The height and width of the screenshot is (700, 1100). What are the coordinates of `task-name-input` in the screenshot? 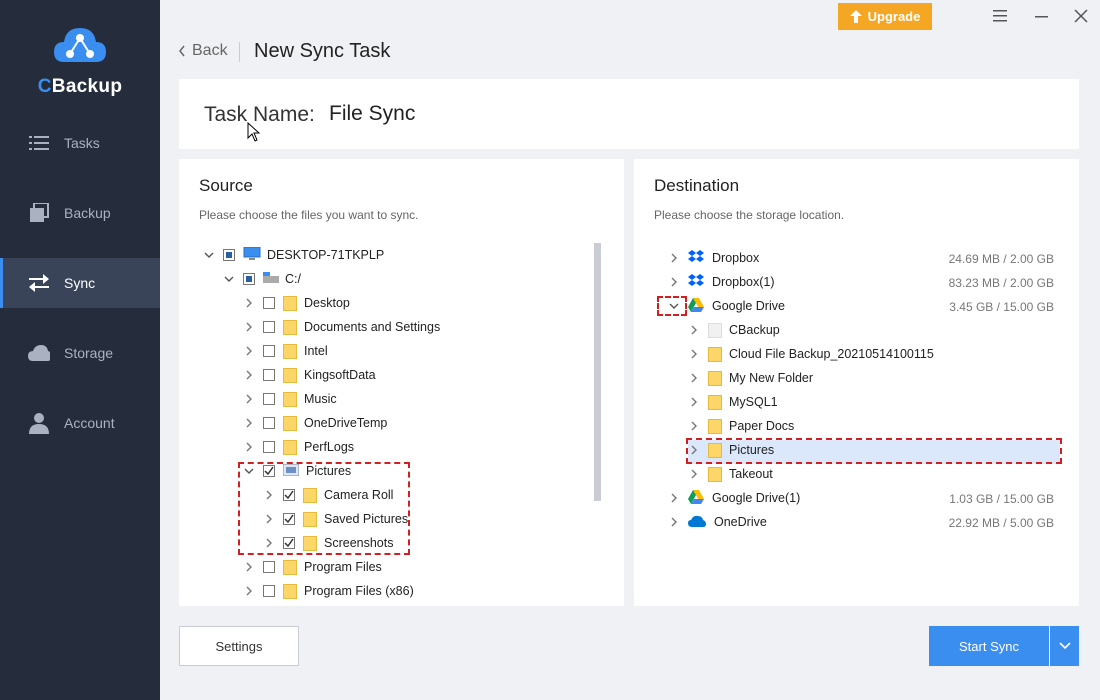 It's located at (529, 114).